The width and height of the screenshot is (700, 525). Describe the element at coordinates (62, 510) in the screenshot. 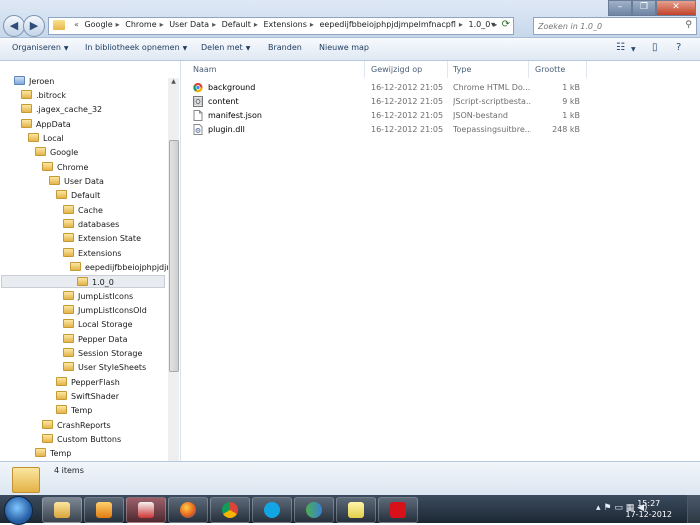

I see `taskbar-explorer` at that location.